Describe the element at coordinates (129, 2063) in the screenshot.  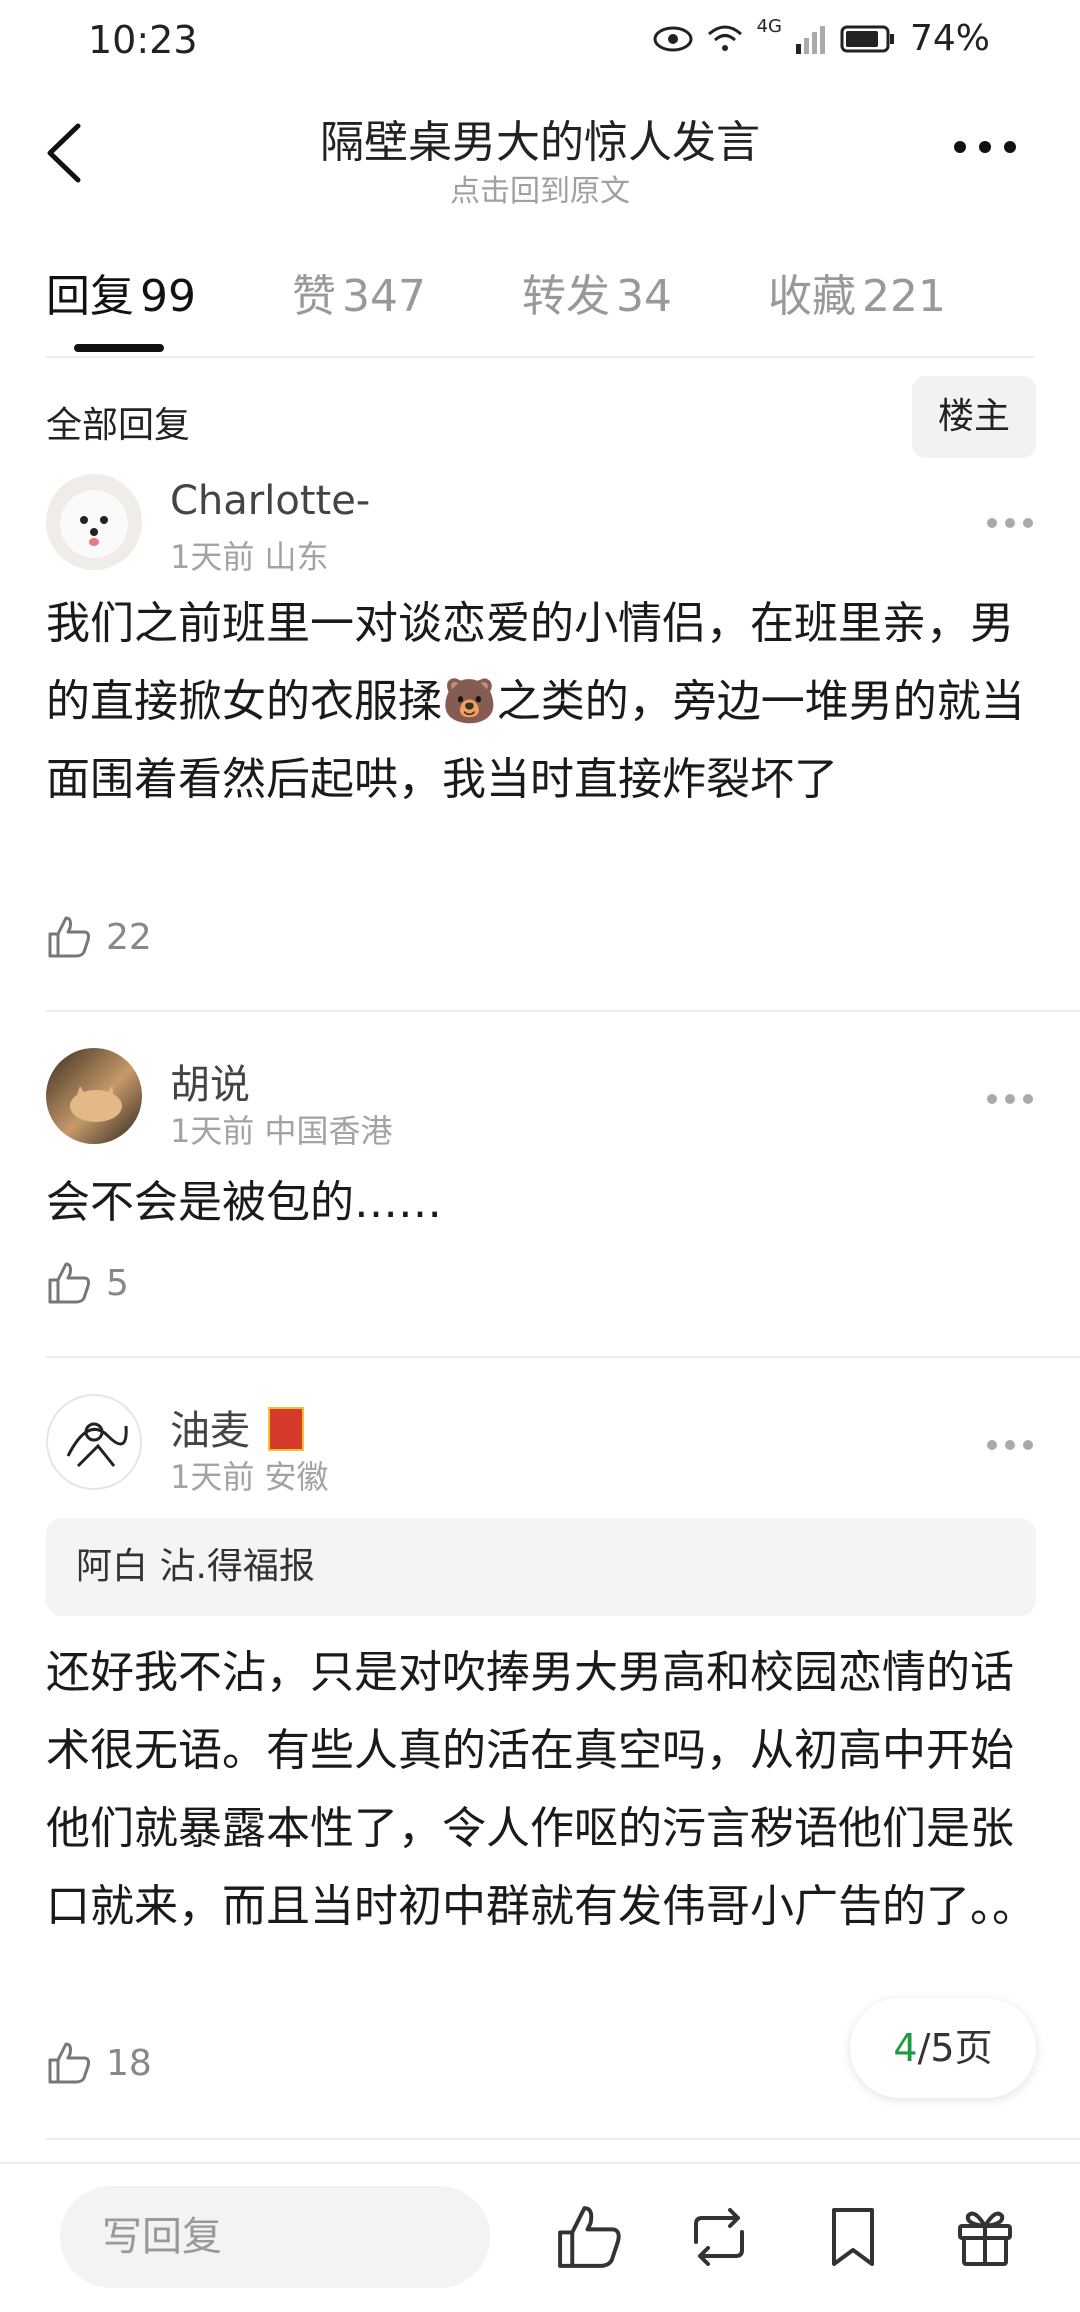
I see `like-count: 18` at that location.